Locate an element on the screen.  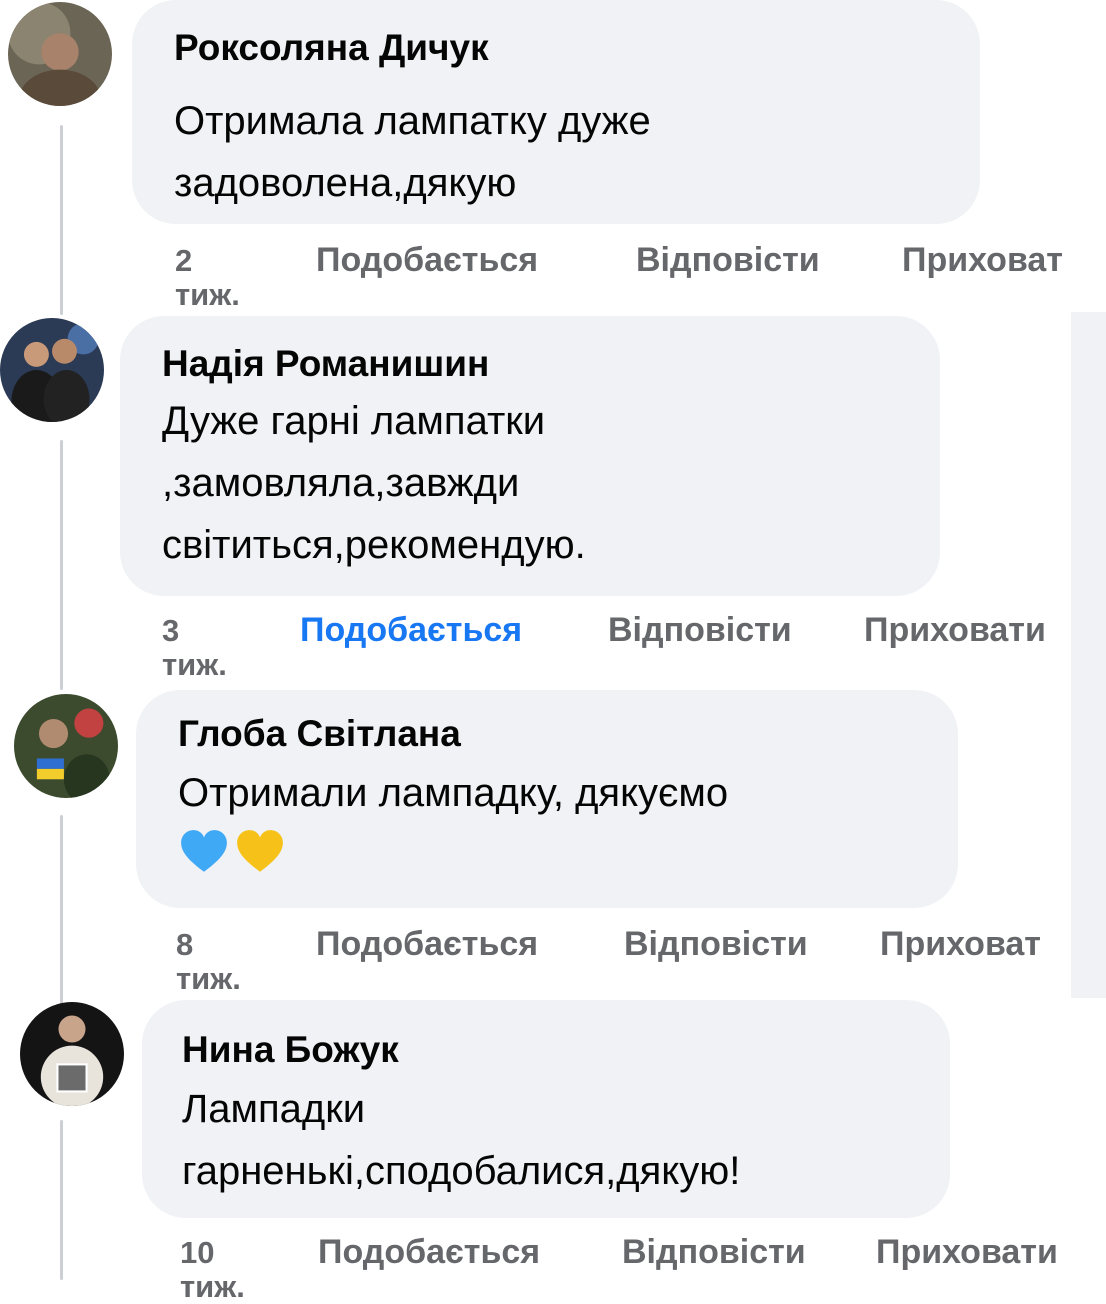
comment-text: Лампадки гарненькі,сподобалися,дякую! is located at coordinates (461, 1140).